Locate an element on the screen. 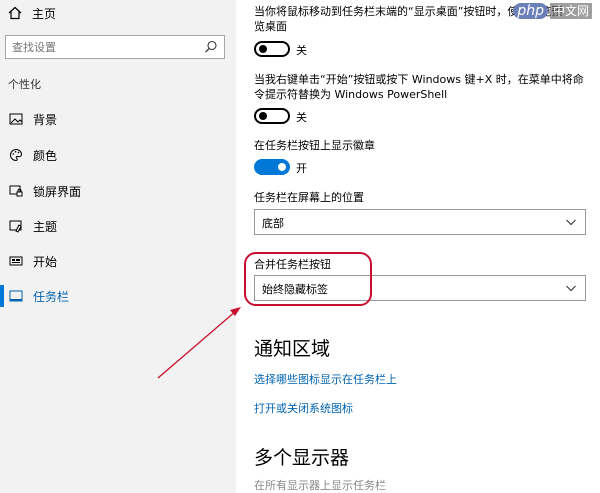  badges-setting-label: 在任务栏按钮上显示徽章 is located at coordinates (314, 145).